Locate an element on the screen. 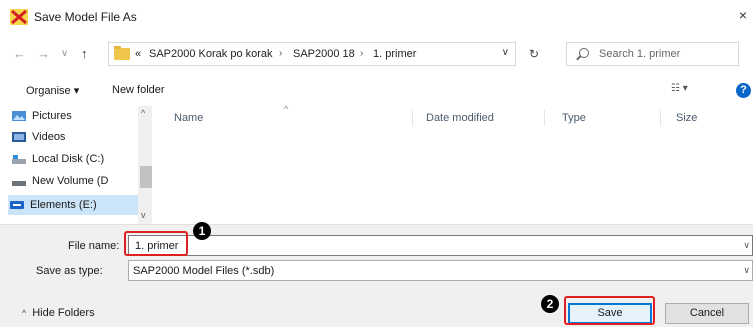 This screenshot has width=753, height=327. search-icon is located at coordinates (584, 53).